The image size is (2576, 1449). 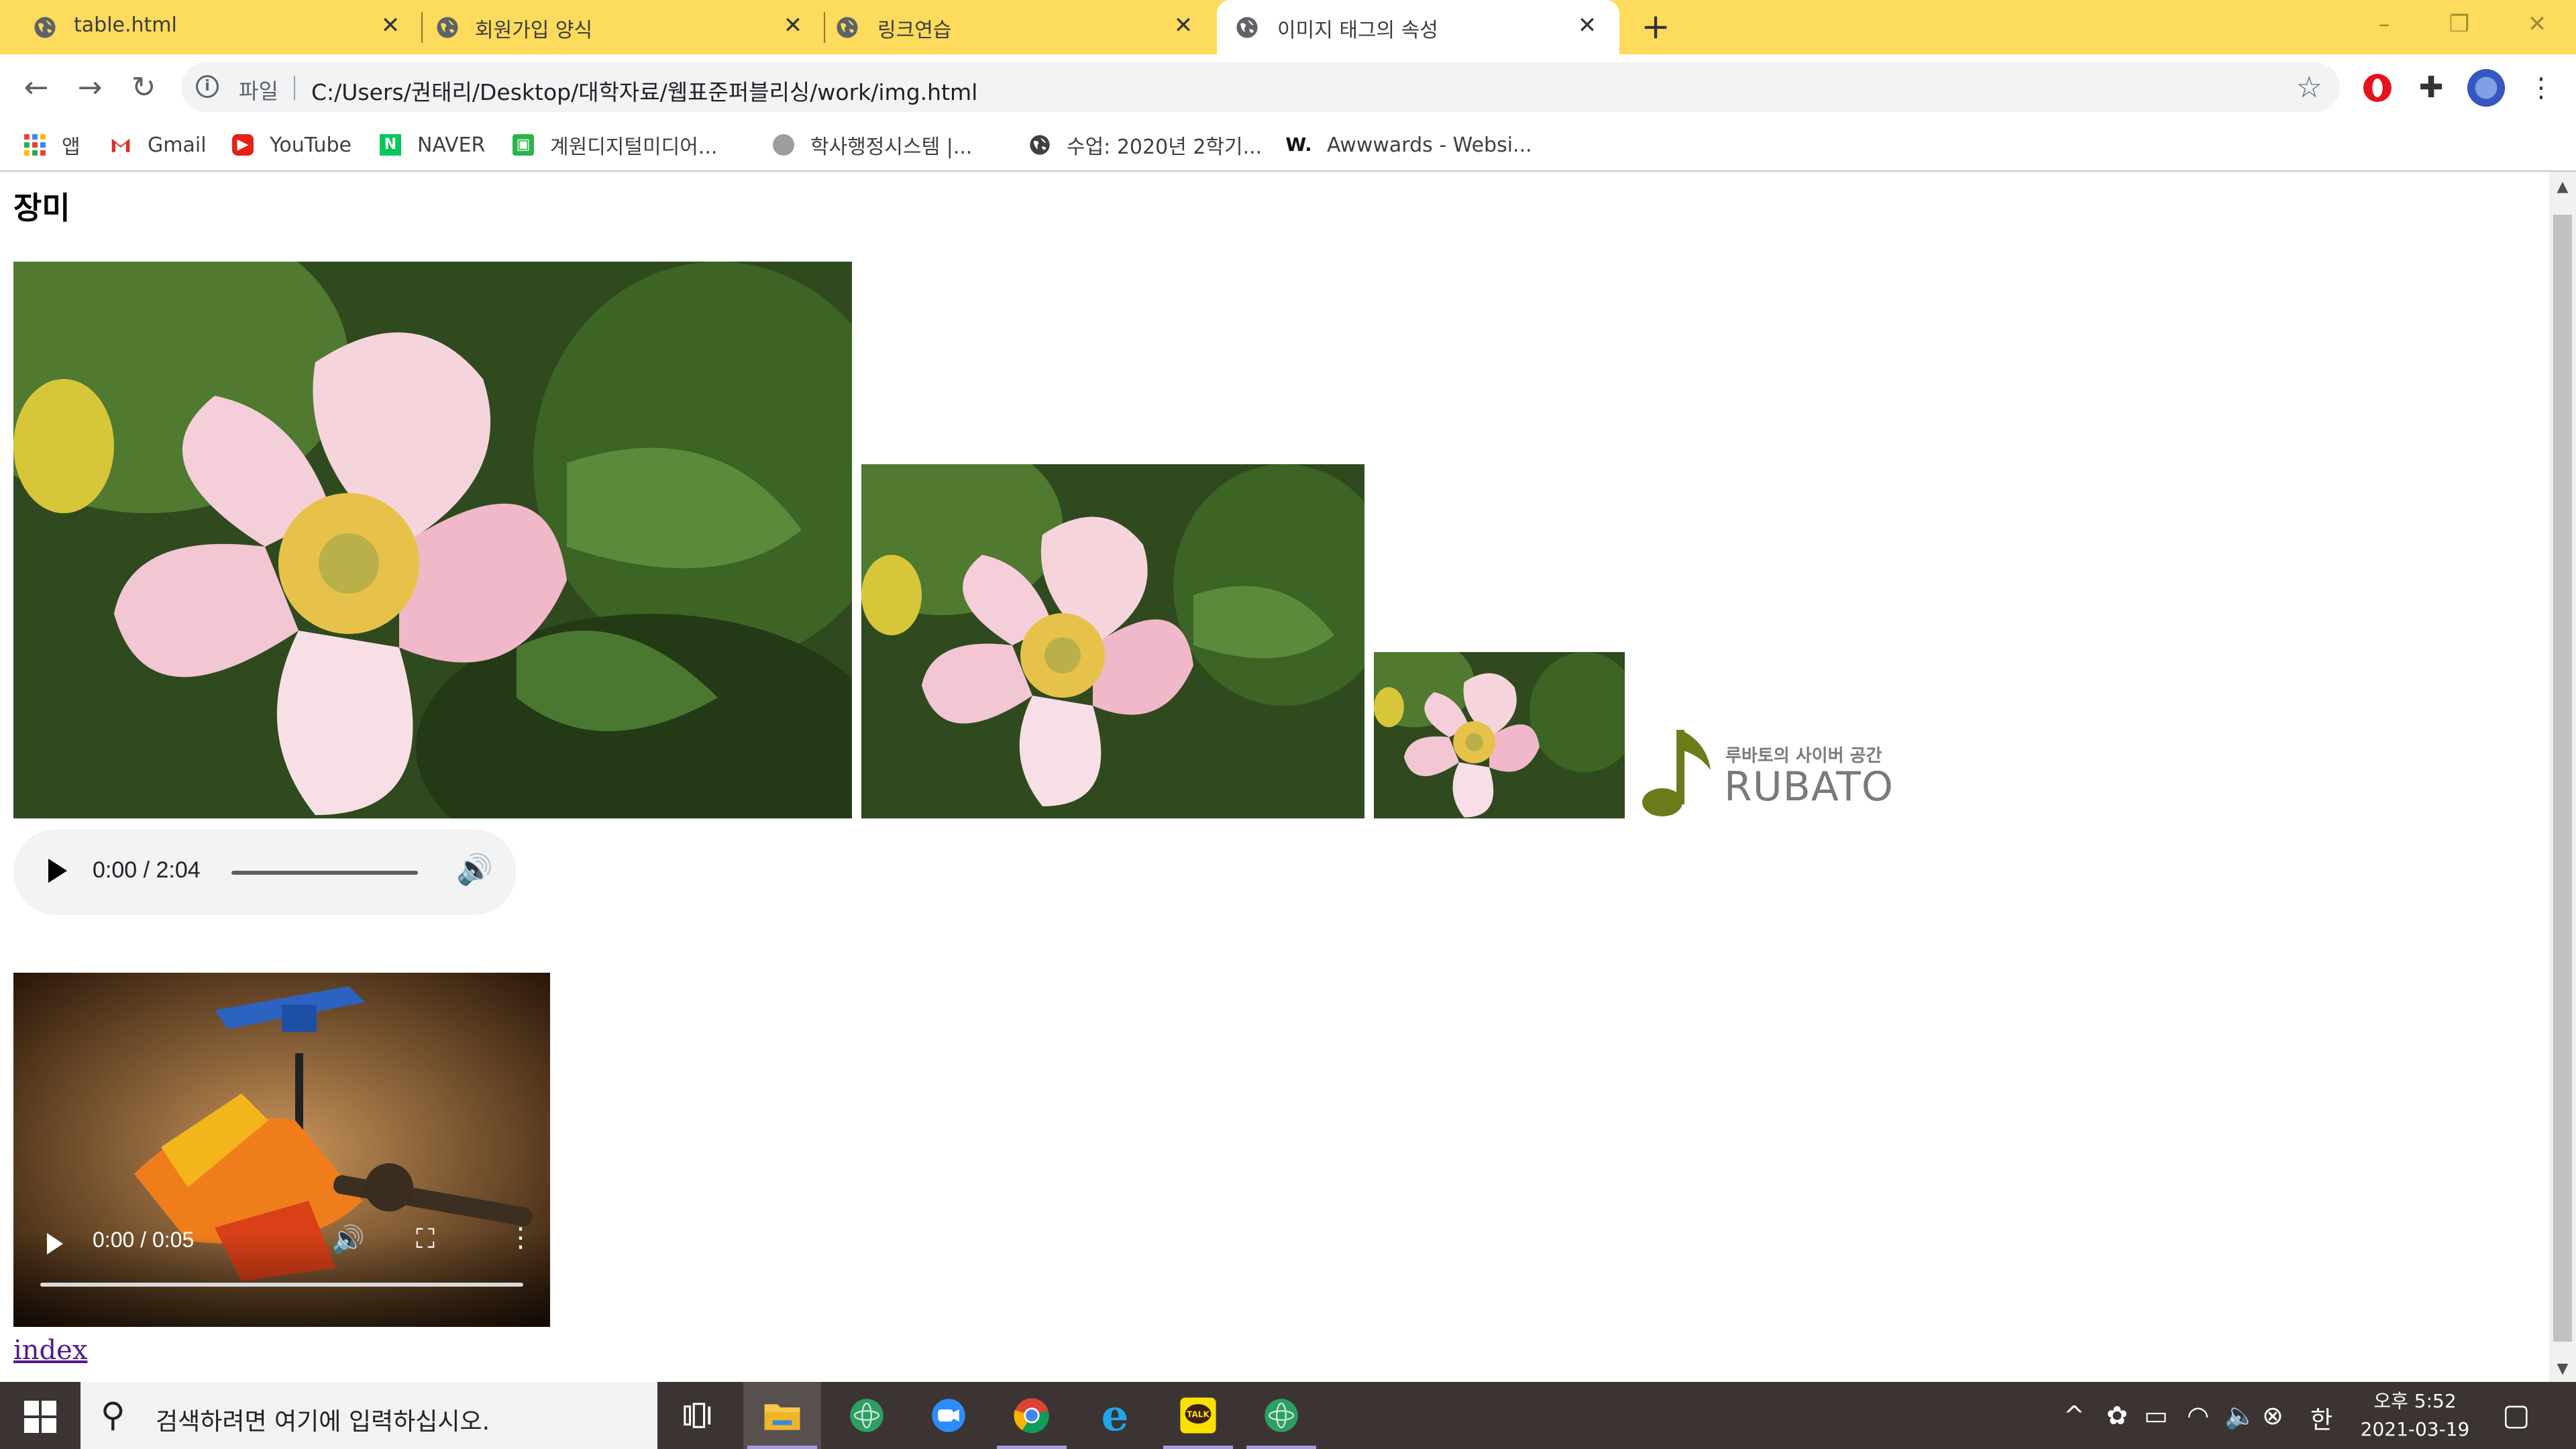 I want to click on volume-icon: 🔊, so click(x=474, y=869).